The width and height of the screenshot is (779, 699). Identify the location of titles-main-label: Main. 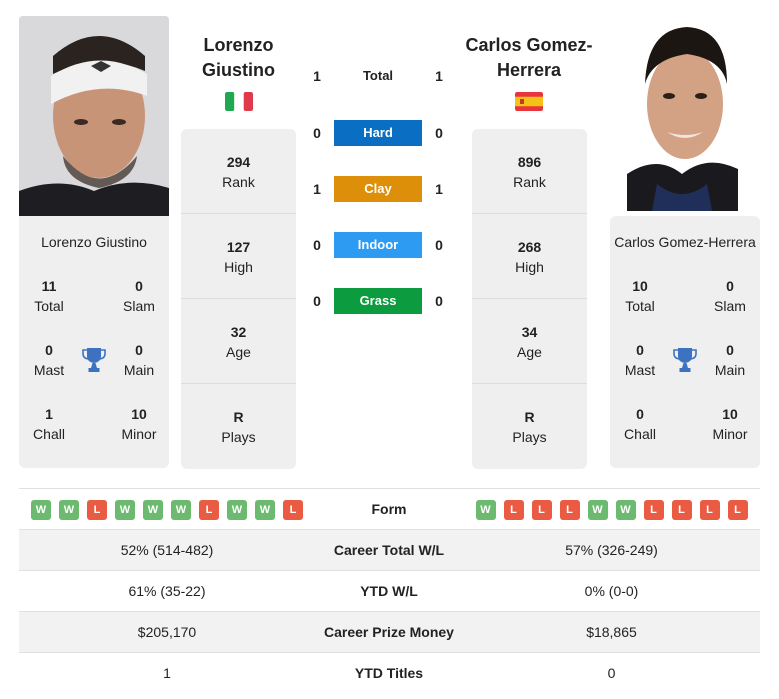
(139, 370).